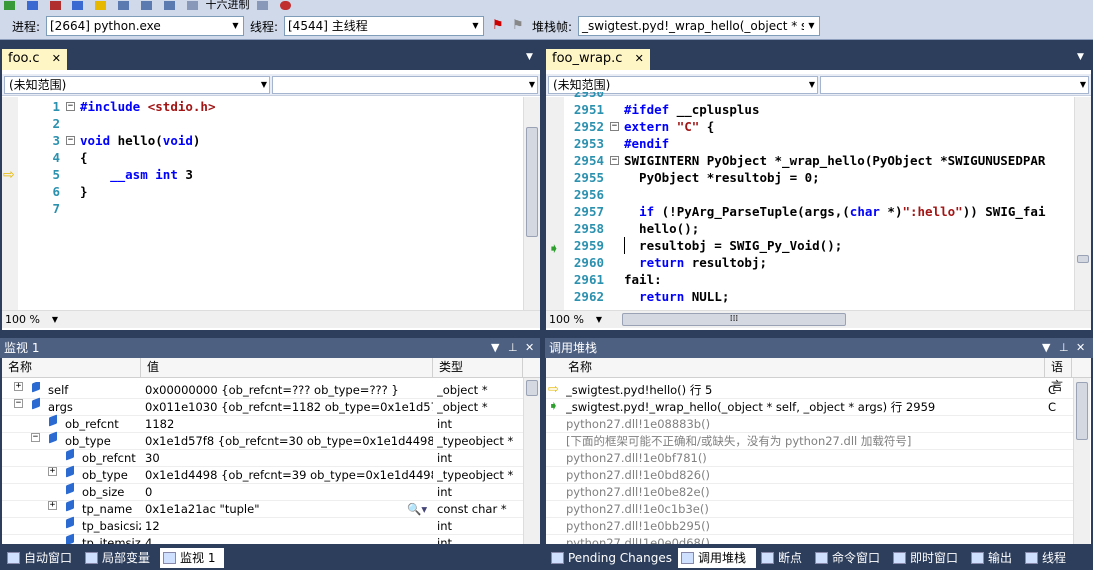 The image size is (1093, 570). I want to click on col-type: 类型, so click(478, 367).